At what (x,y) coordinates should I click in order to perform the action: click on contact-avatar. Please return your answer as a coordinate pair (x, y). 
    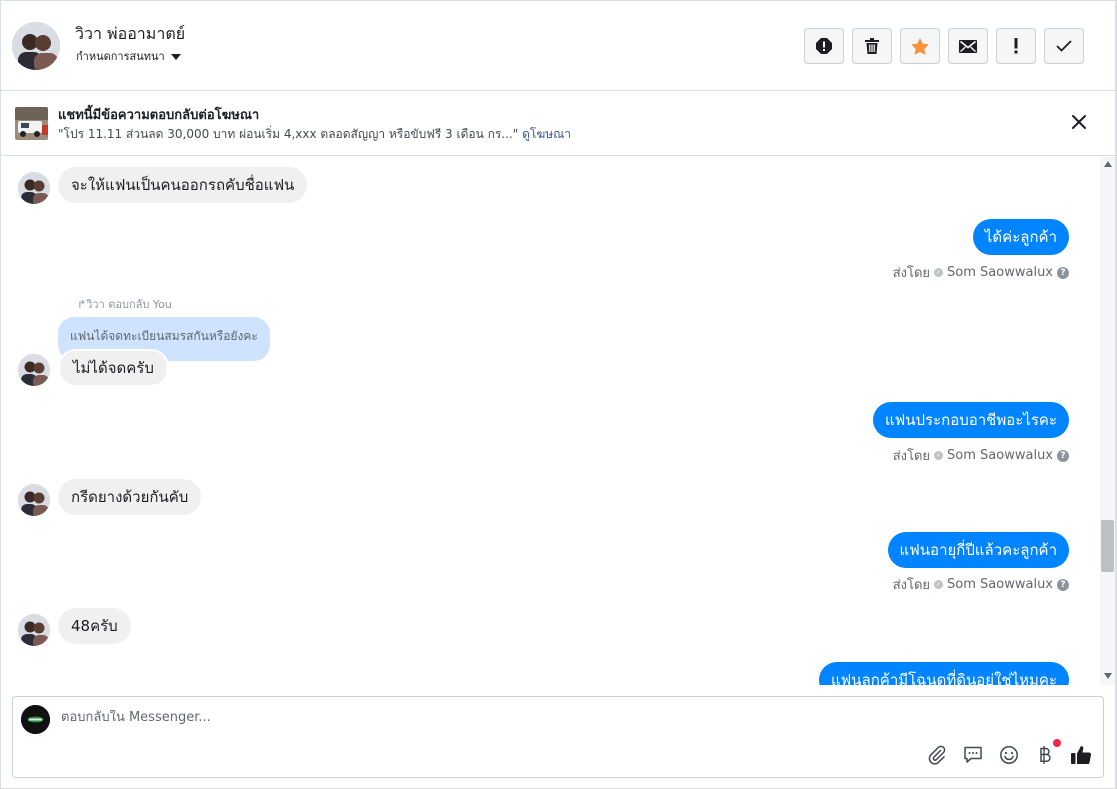
    Looking at the image, I should click on (36, 46).